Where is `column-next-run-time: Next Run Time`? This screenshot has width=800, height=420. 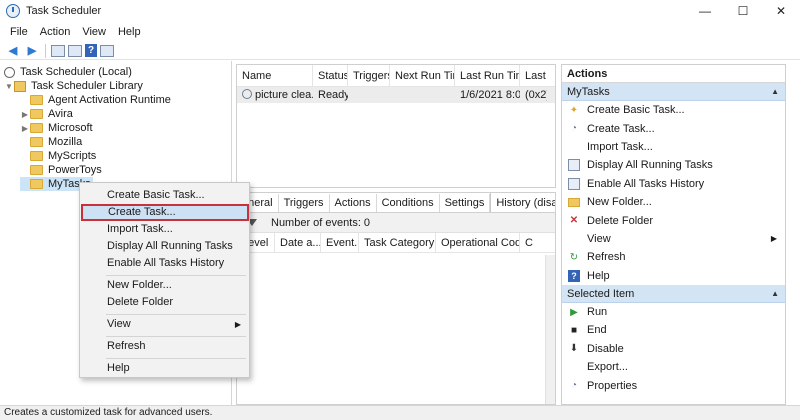 column-next-run-time: Next Run Time is located at coordinates (422, 76).